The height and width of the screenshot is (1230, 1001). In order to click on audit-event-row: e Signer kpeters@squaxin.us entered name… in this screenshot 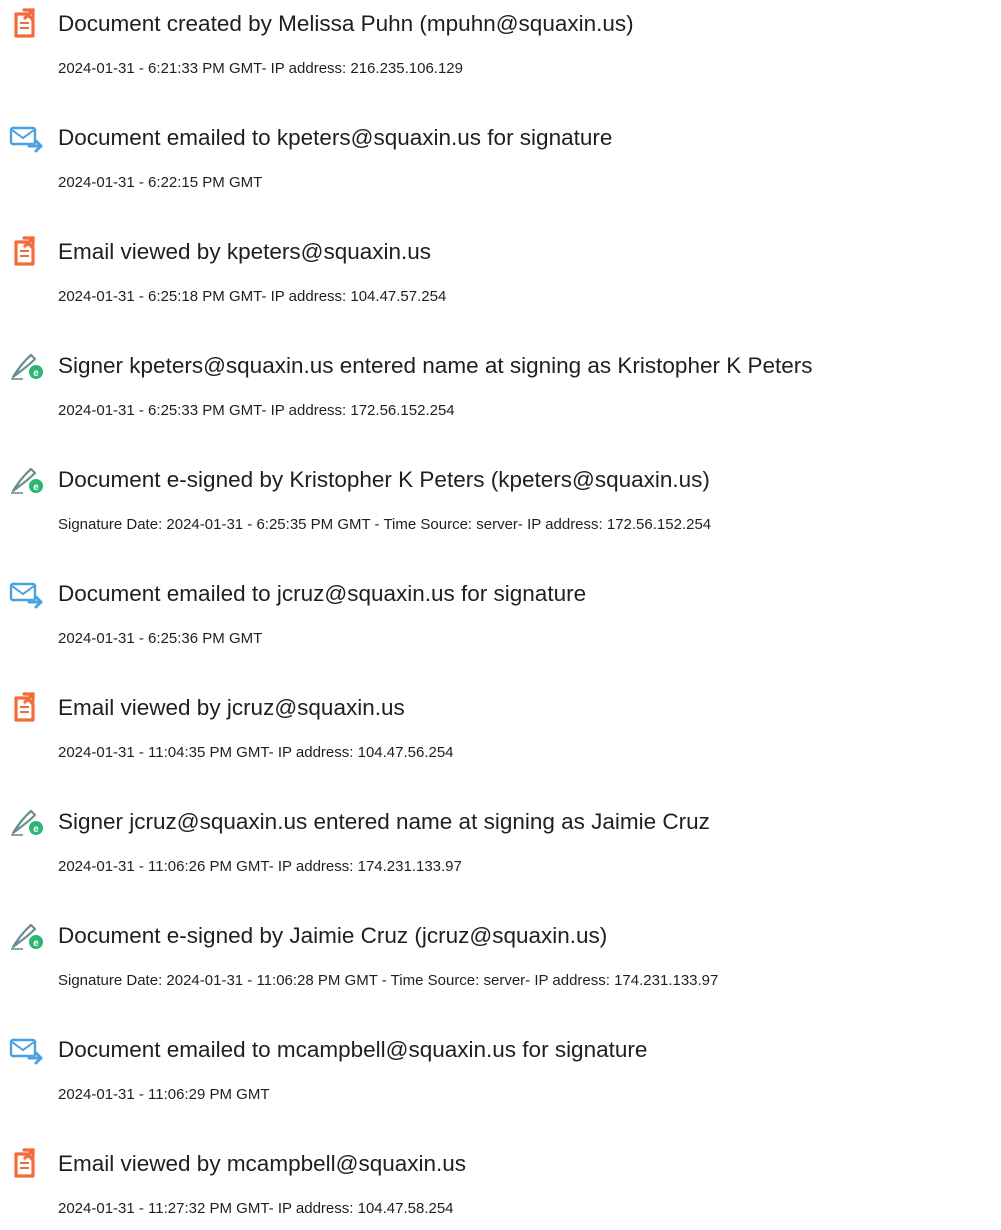, I will do `click(500, 387)`.